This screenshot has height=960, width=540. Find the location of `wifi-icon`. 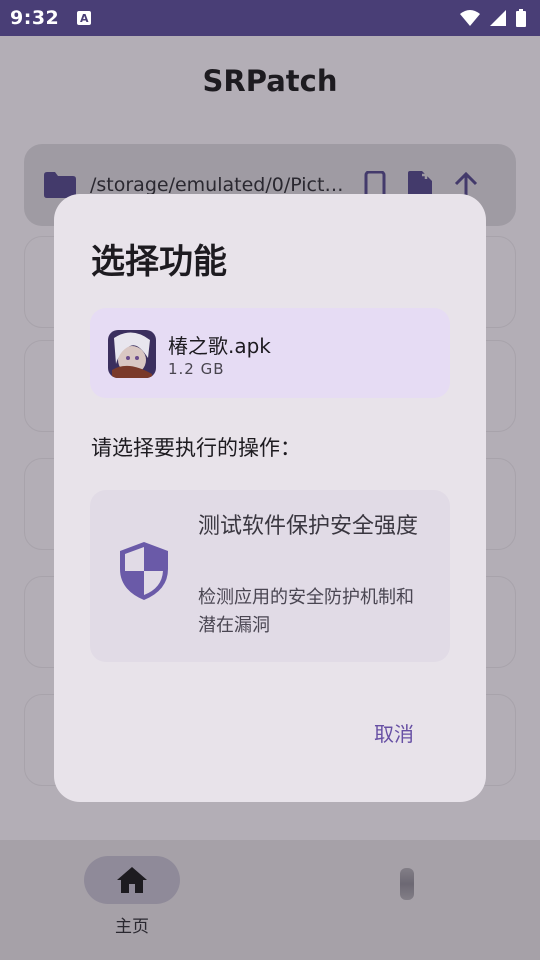

wifi-icon is located at coordinates (470, 18).